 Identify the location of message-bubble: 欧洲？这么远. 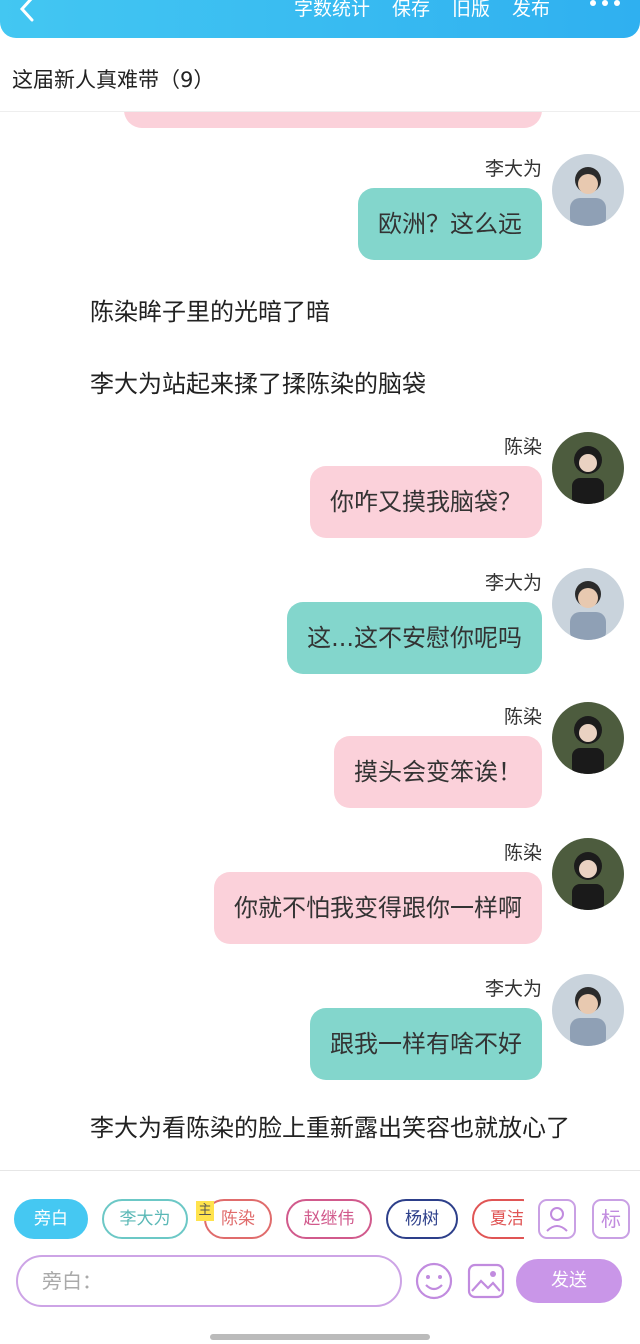
(450, 224).